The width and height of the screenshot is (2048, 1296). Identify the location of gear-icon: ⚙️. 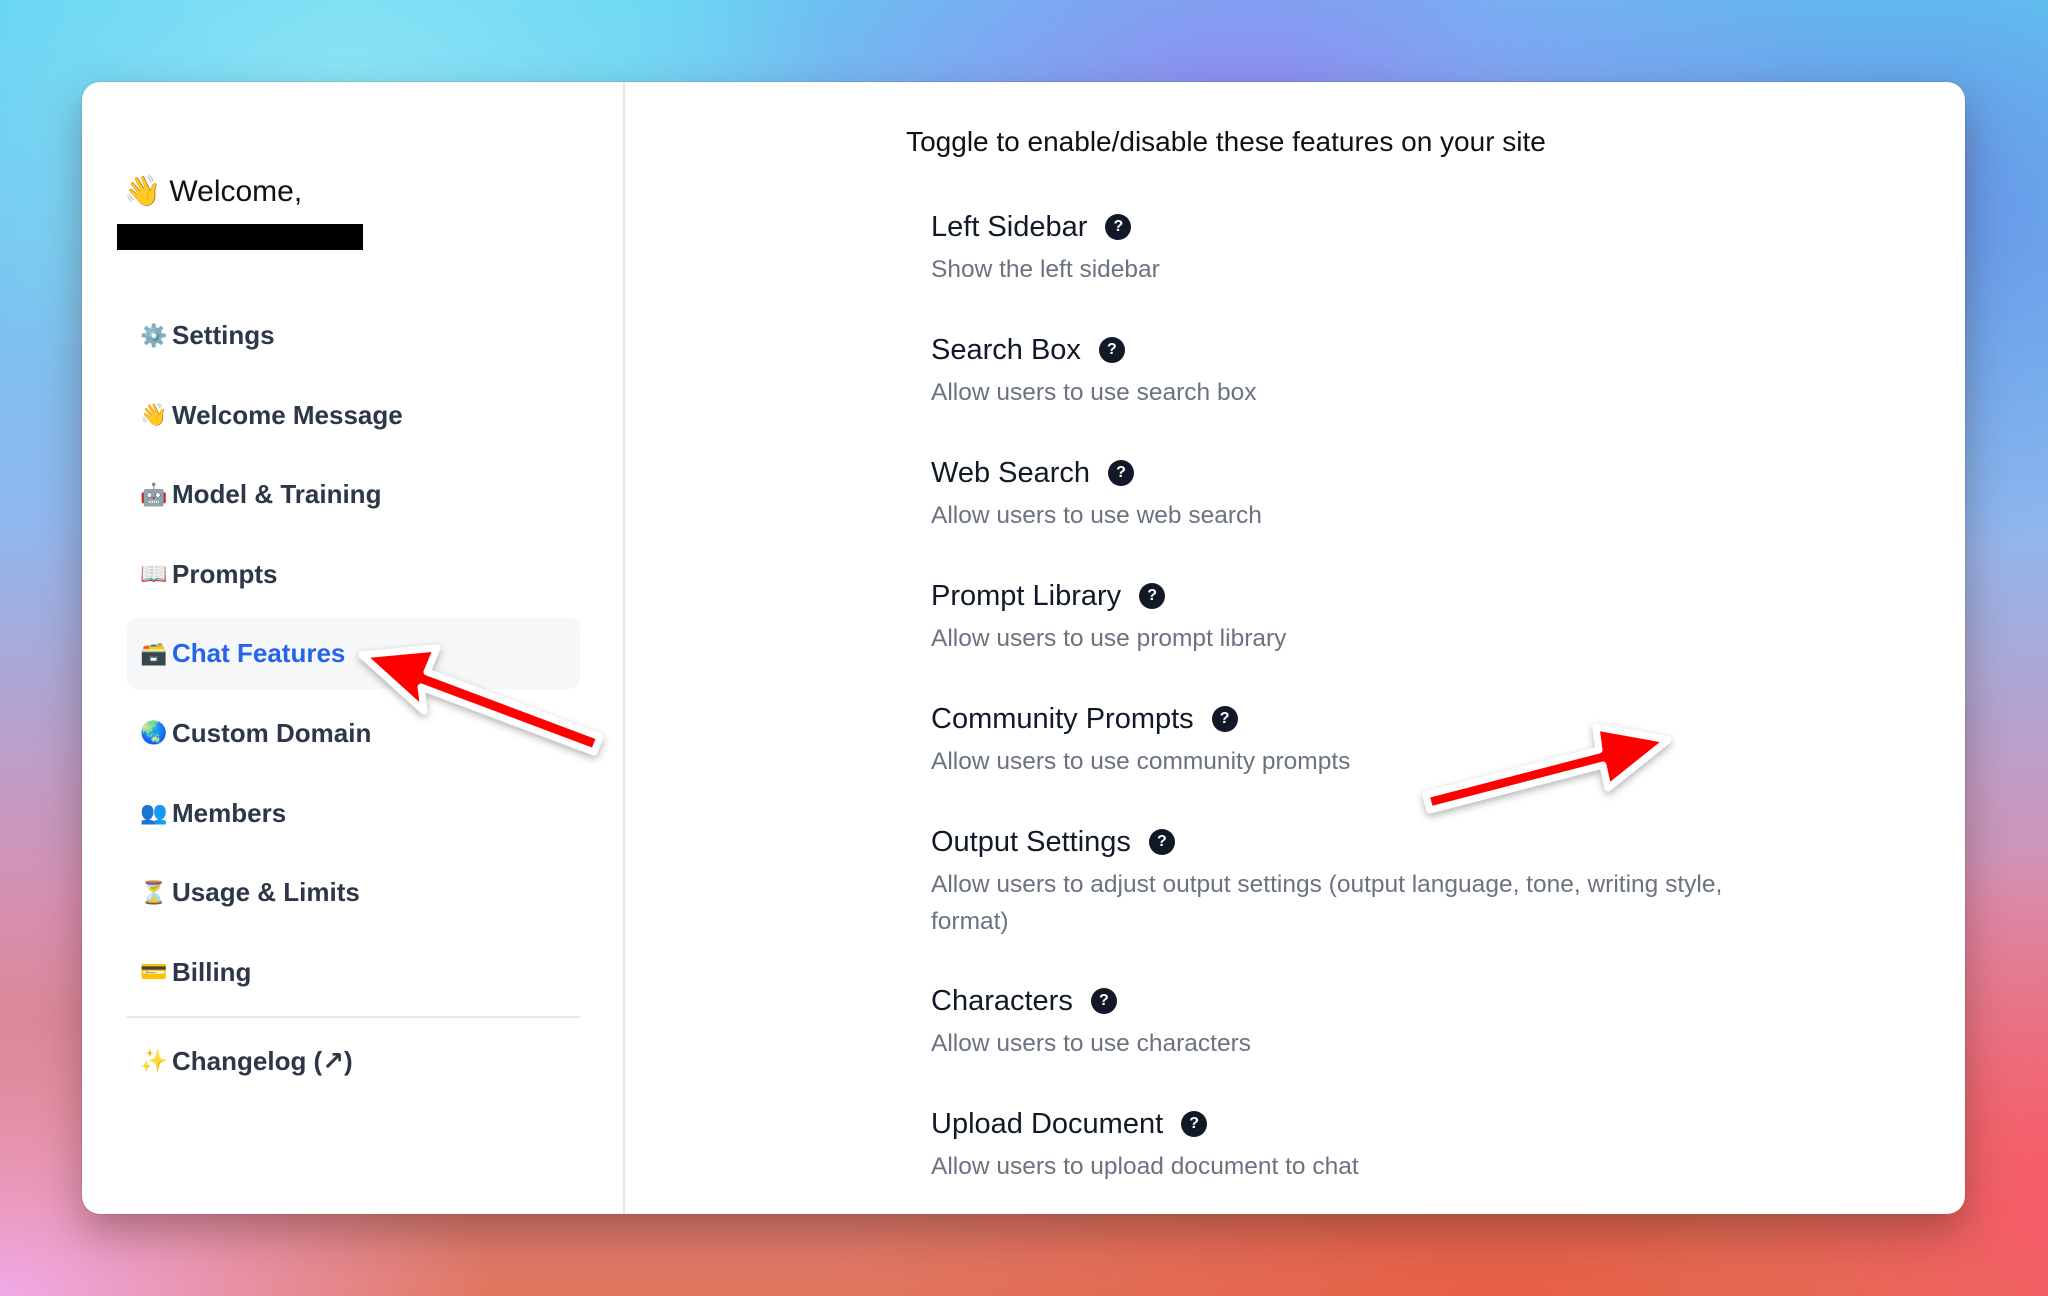
(154, 335).